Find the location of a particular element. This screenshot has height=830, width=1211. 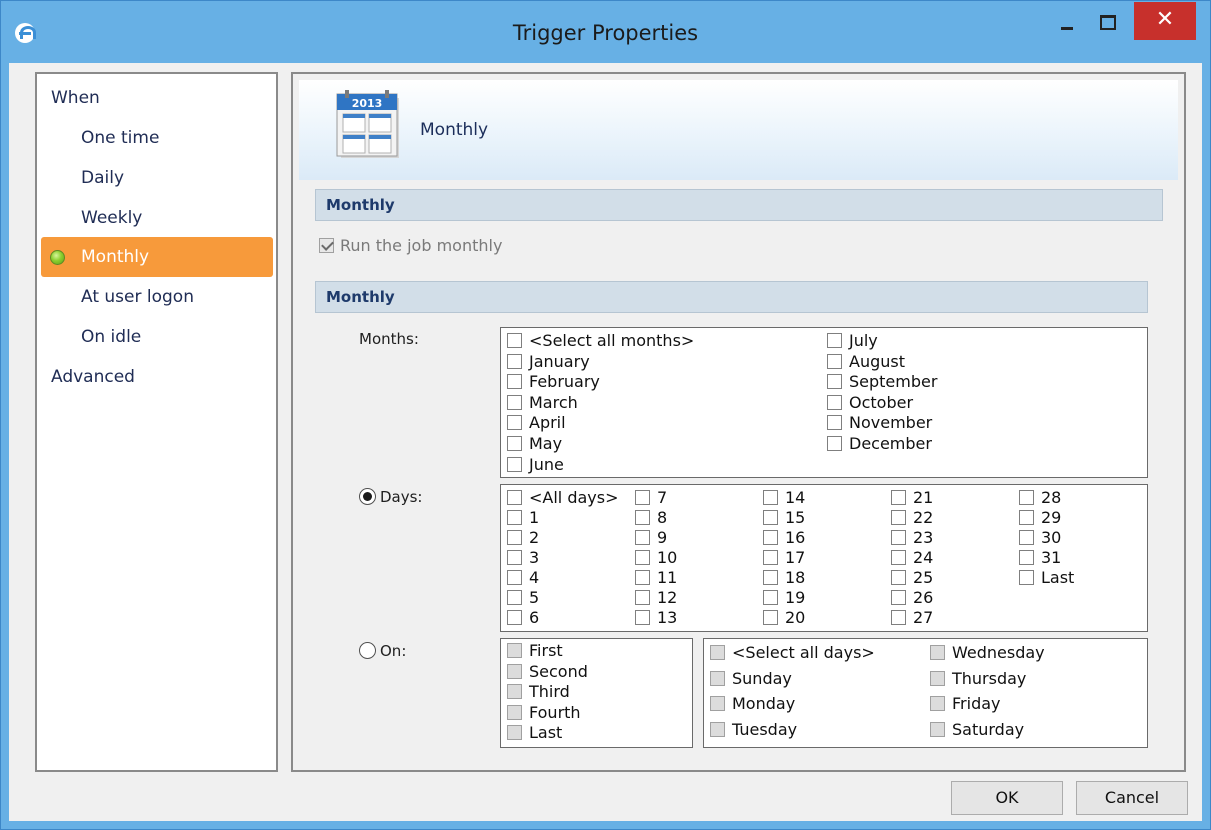

month-checkbox: April is located at coordinates (536, 423).